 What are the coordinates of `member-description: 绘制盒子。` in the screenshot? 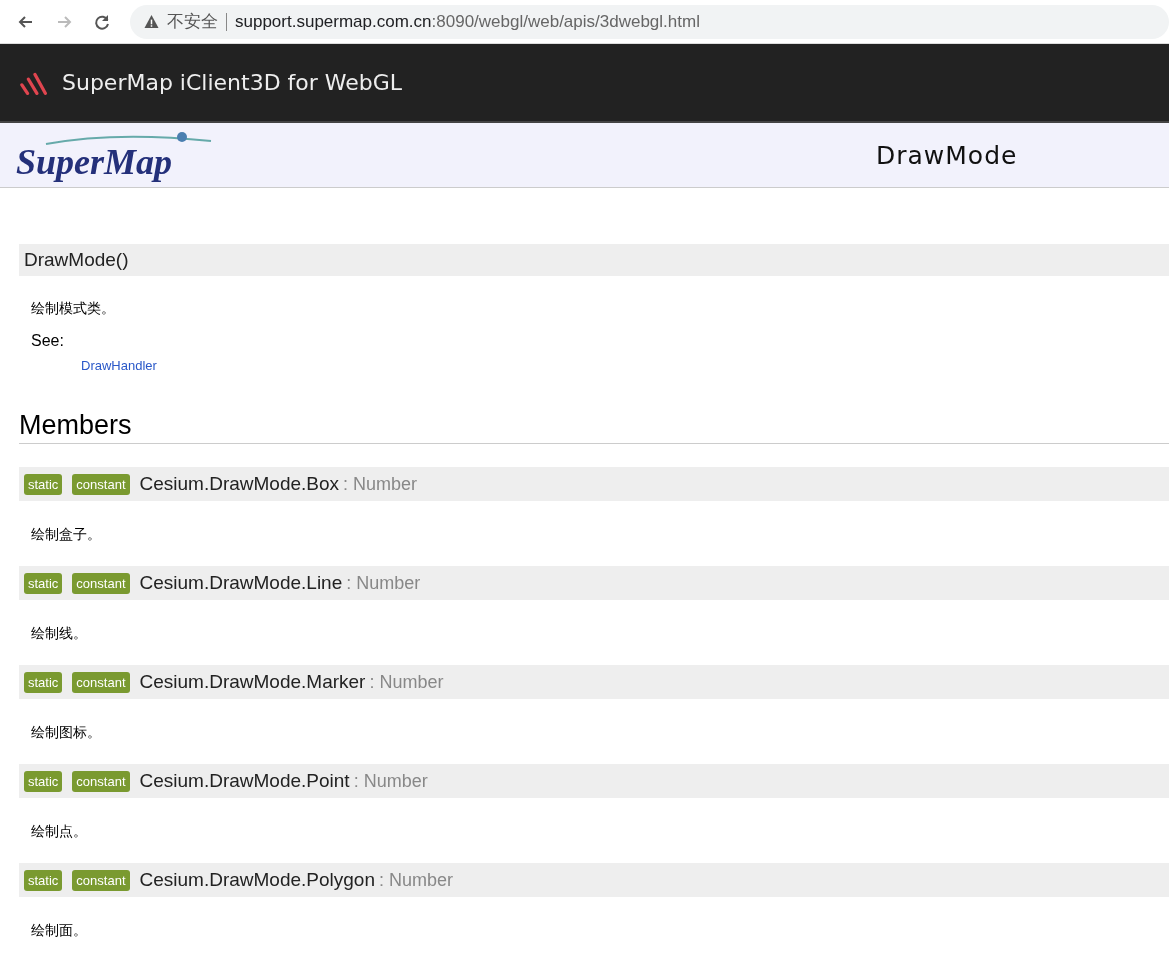 It's located at (66, 534).